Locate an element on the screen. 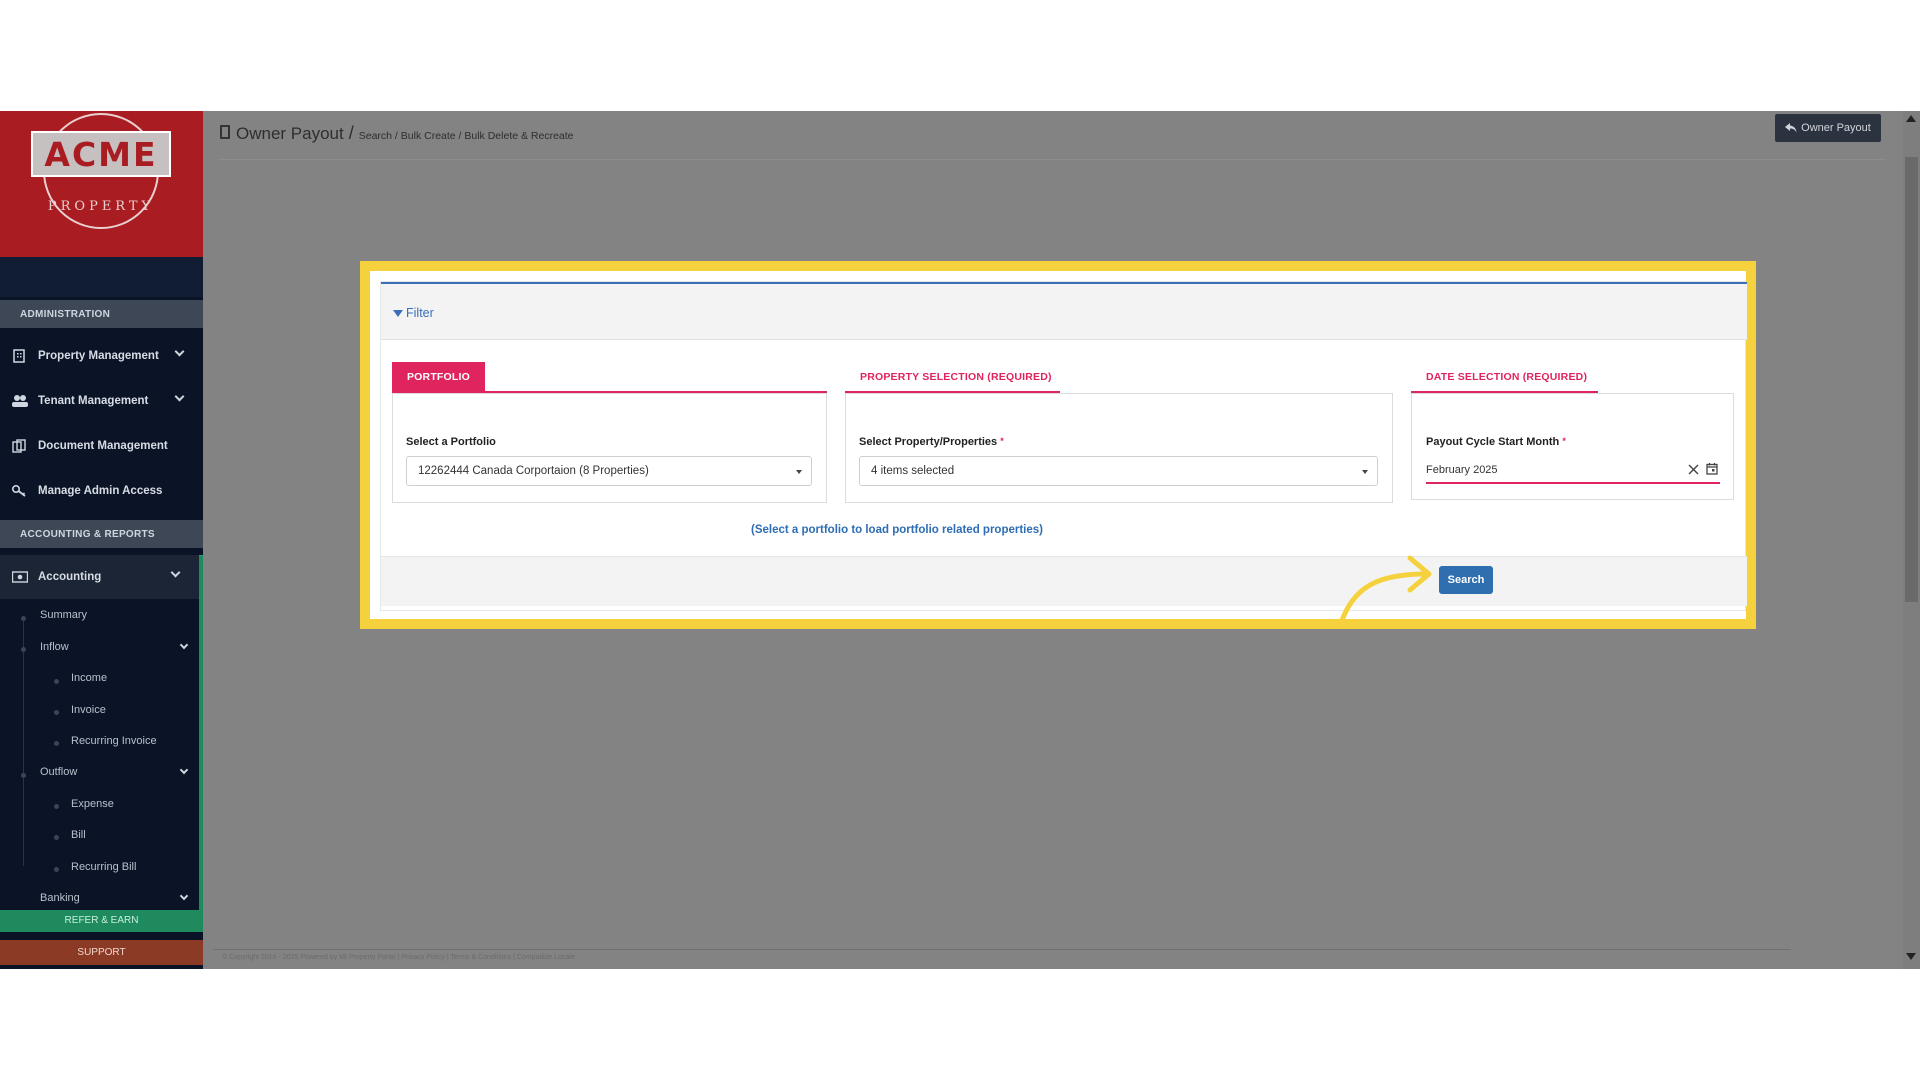 The width and height of the screenshot is (1920, 1080). reply-arrow-icon is located at coordinates (1791, 128).